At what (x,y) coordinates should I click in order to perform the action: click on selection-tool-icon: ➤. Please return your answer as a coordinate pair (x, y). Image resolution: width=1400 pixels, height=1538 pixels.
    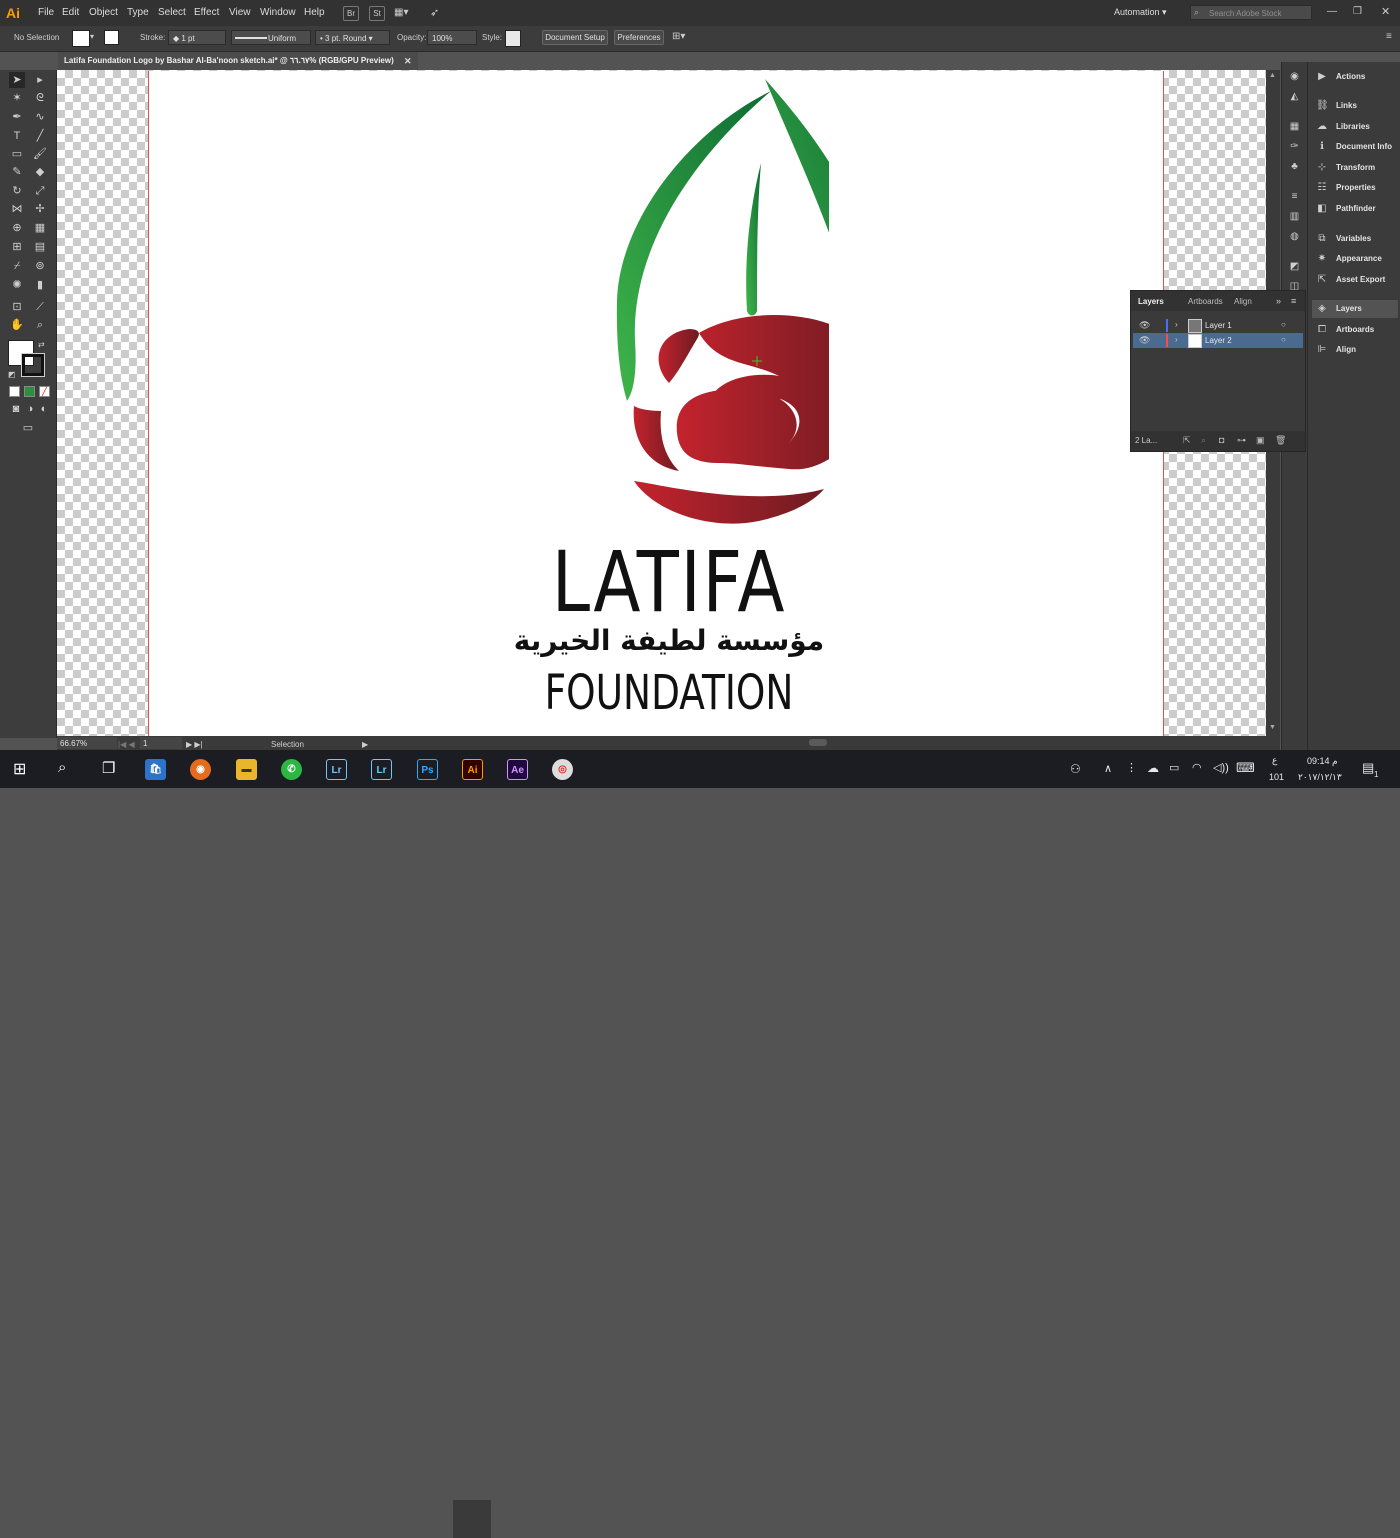
    Looking at the image, I should click on (17, 80).